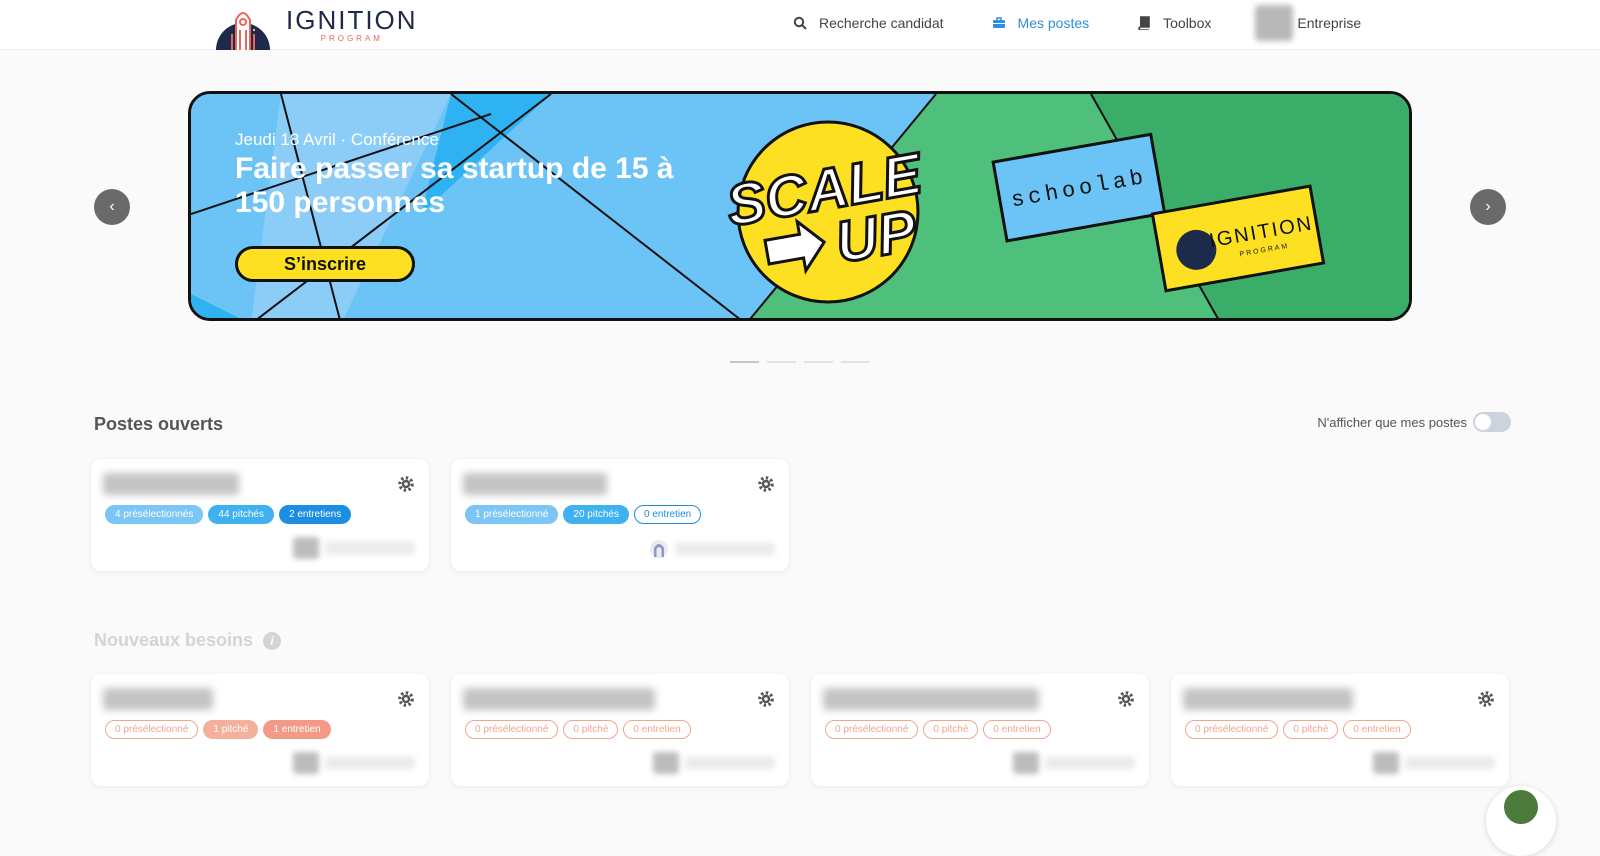  What do you see at coordinates (1144, 23) in the screenshot?
I see `book-icon` at bounding box center [1144, 23].